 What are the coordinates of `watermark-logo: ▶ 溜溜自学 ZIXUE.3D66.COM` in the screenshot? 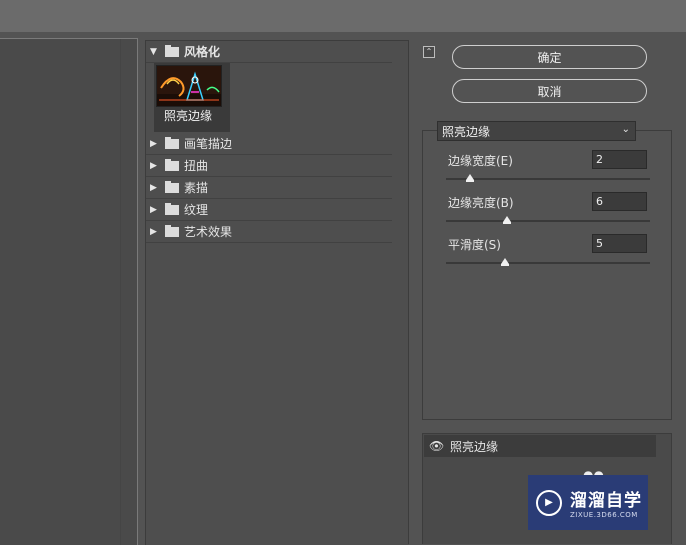 It's located at (588, 502).